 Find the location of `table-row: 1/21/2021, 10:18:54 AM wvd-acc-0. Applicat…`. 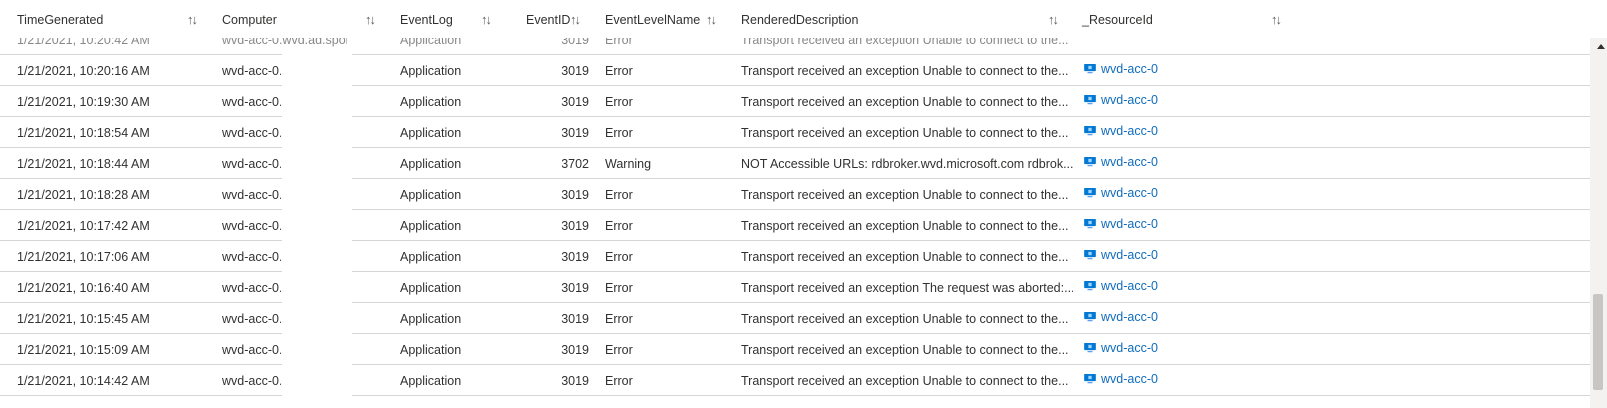

table-row: 1/21/2021, 10:18:54 AM wvd-acc-0. Applicat… is located at coordinates (795, 132).